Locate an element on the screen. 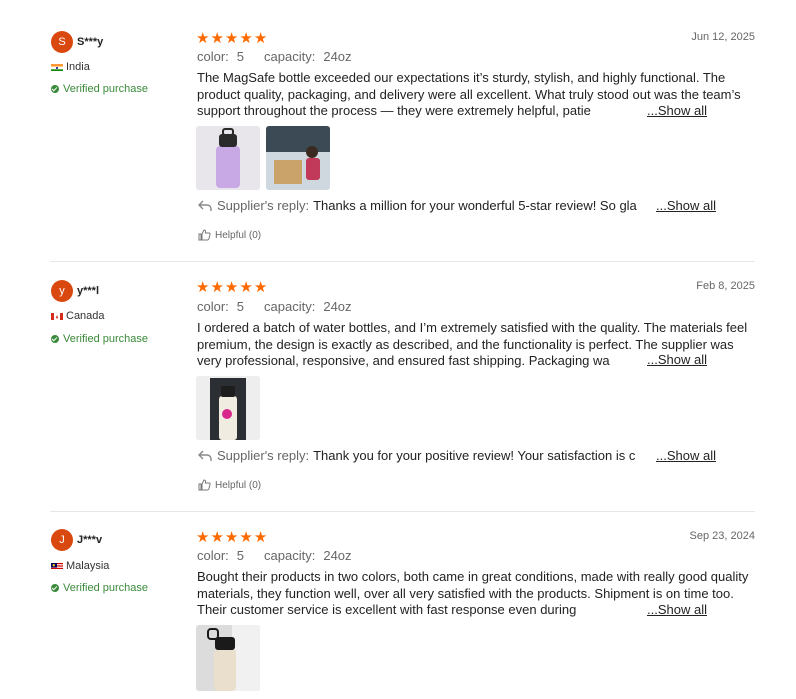  reviewer-country: India is located at coordinates (70, 67).